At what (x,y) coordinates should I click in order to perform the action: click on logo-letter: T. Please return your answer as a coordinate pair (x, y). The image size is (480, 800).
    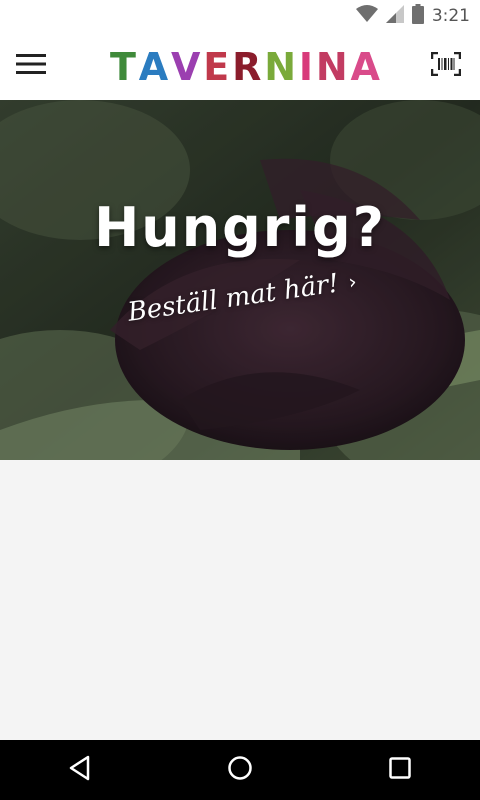
    Looking at the image, I should click on (123, 67).